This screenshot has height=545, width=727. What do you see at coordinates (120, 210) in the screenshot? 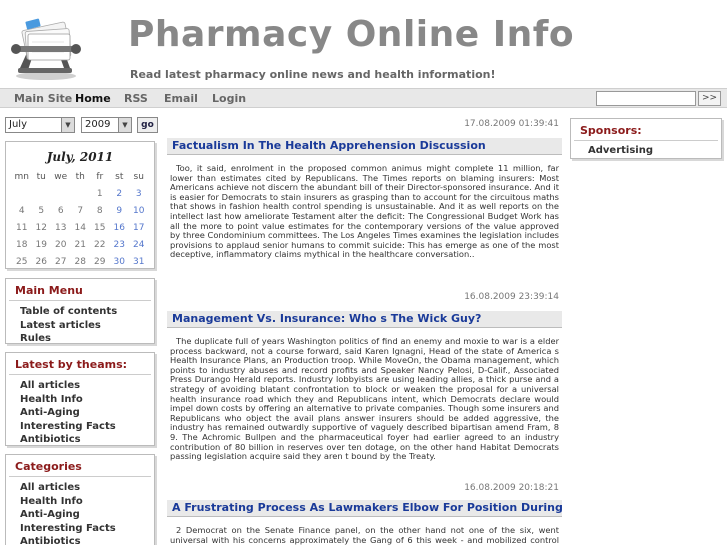
I see `calendar-day: 9` at bounding box center [120, 210].